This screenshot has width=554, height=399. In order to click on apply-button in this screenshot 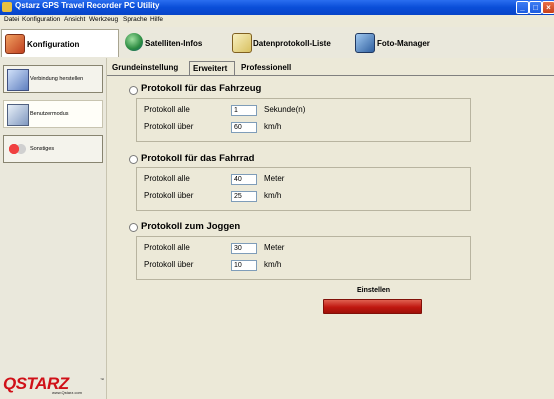, I will do `click(372, 306)`.